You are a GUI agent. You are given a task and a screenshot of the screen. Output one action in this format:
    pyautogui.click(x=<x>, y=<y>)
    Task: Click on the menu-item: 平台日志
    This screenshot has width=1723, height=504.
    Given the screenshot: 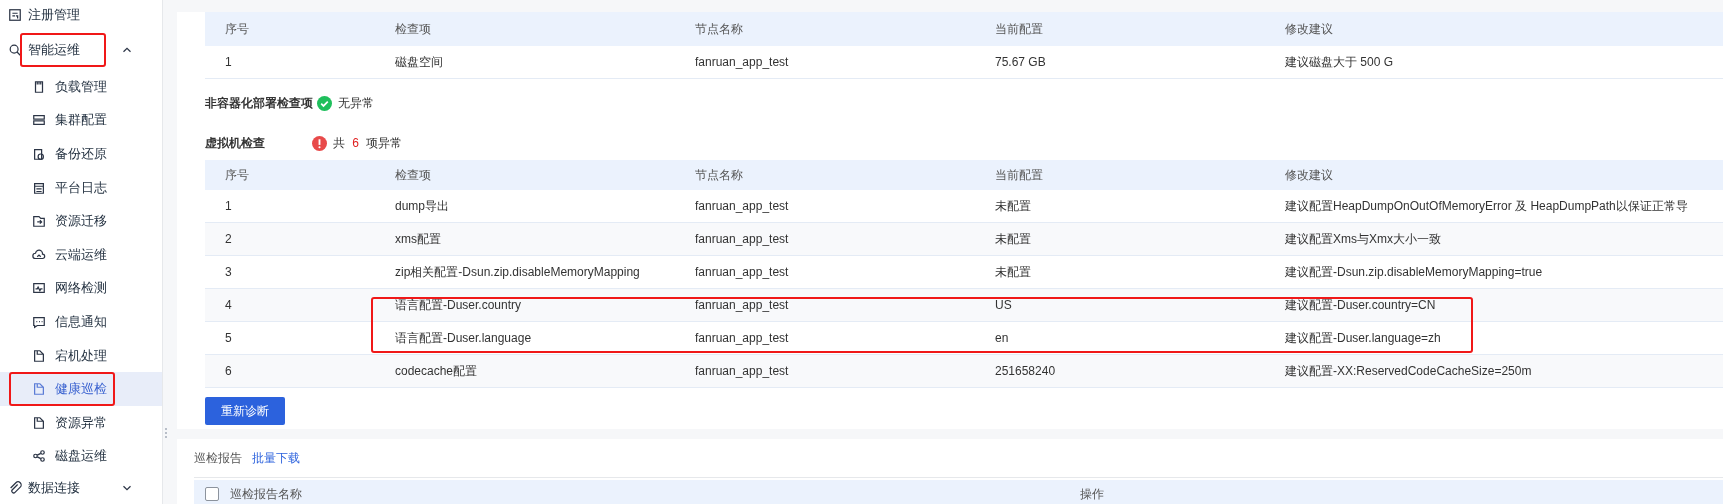 What is the action you would take?
    pyautogui.click(x=81, y=187)
    